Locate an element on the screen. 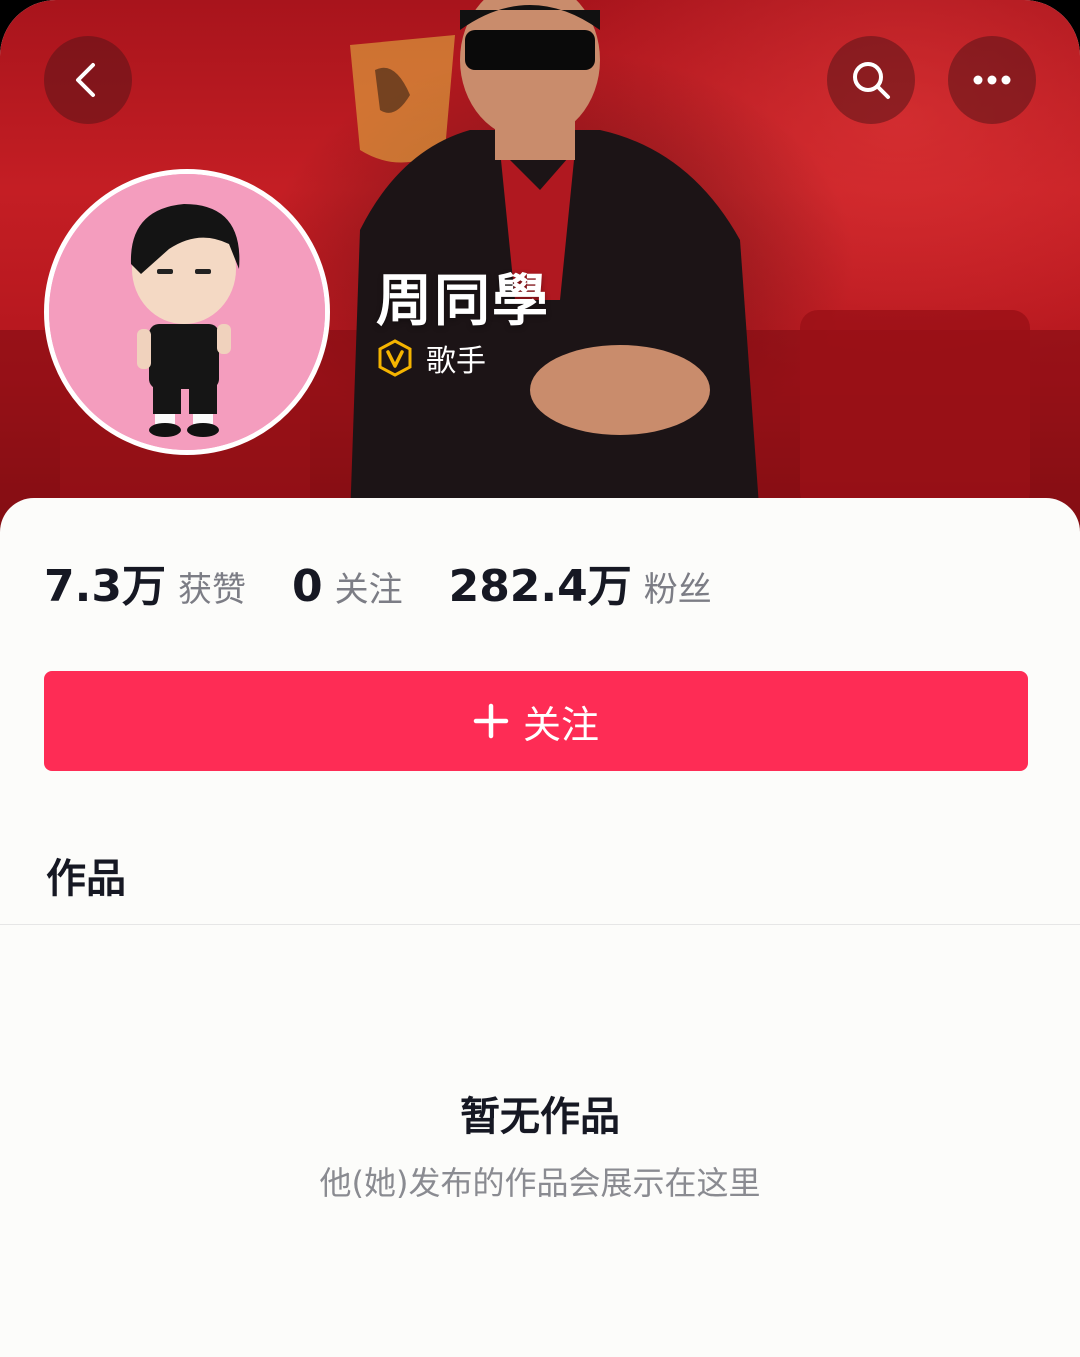 The image size is (1080, 1357). avatar-image is located at coordinates (187, 312).